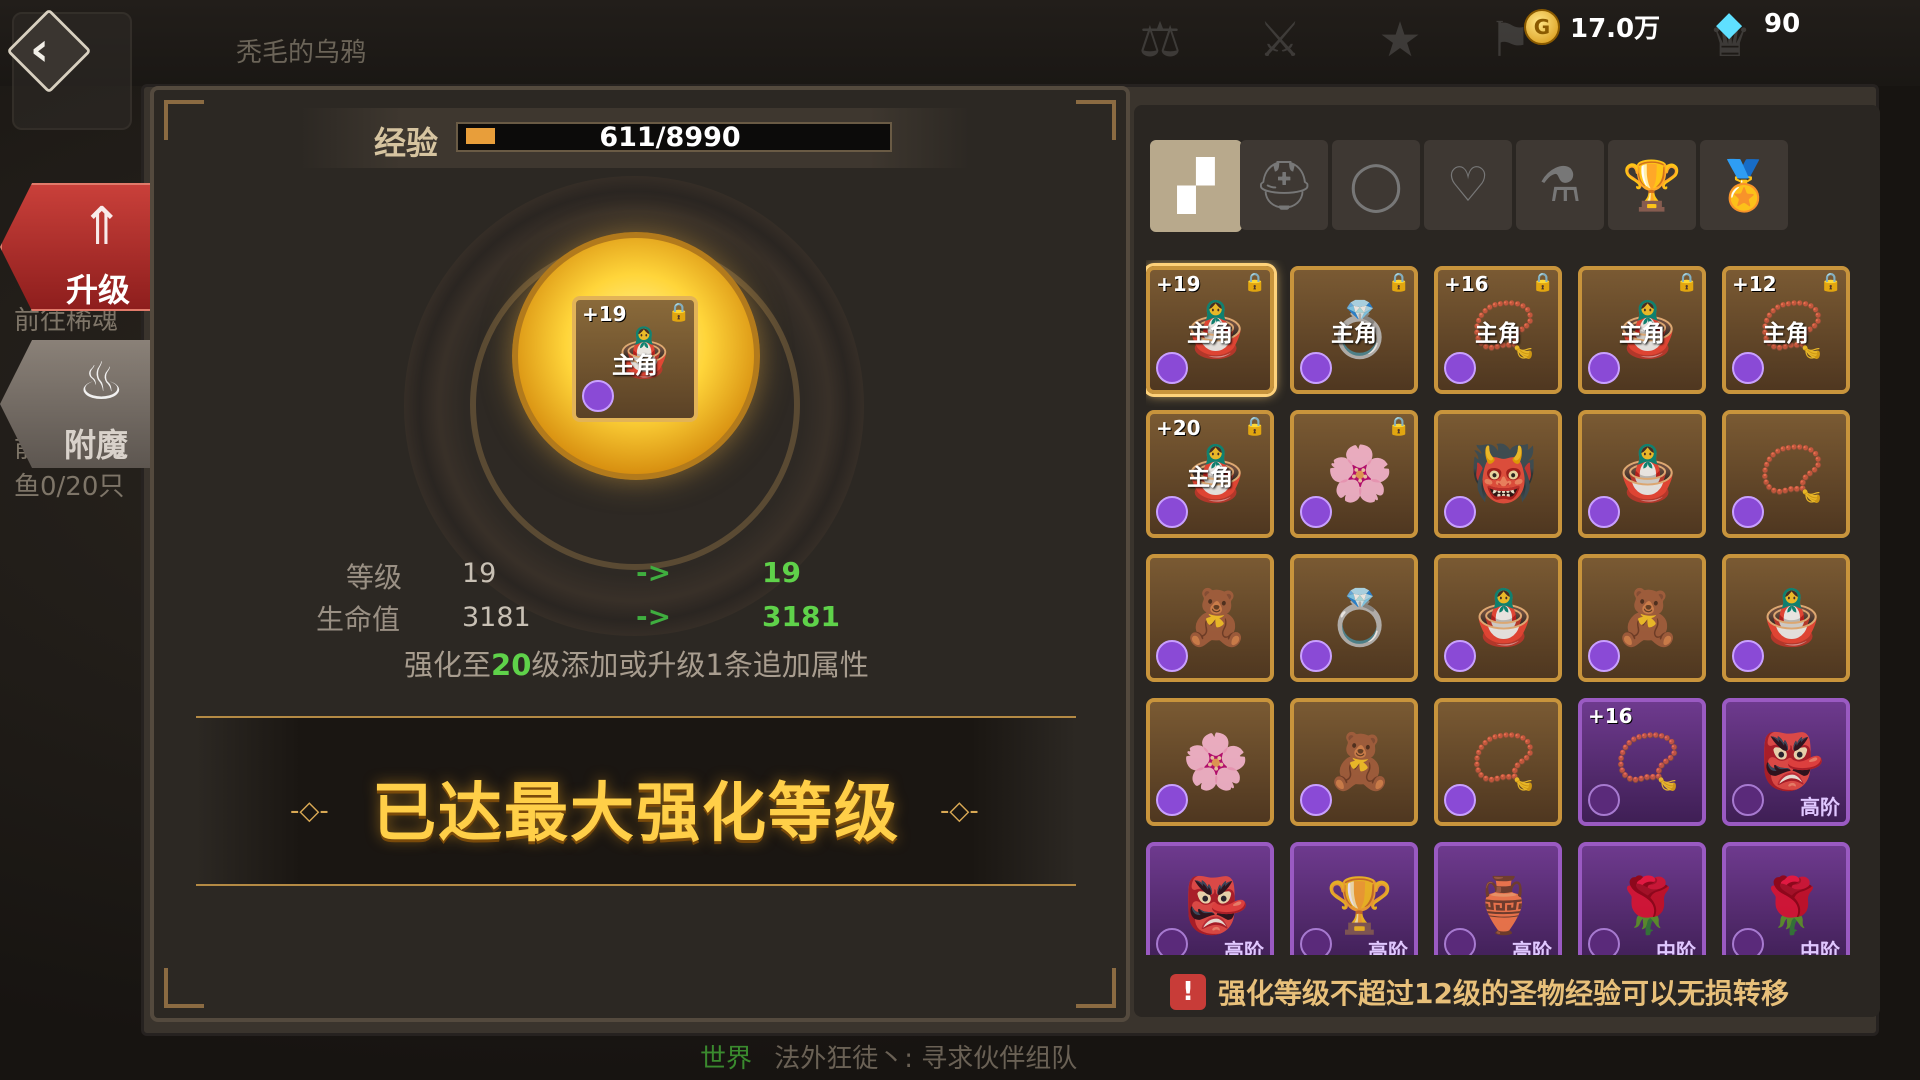  What do you see at coordinates (1786, 330) in the screenshot?
I see `artifact-item: 📿 +12 🔒 主角` at bounding box center [1786, 330].